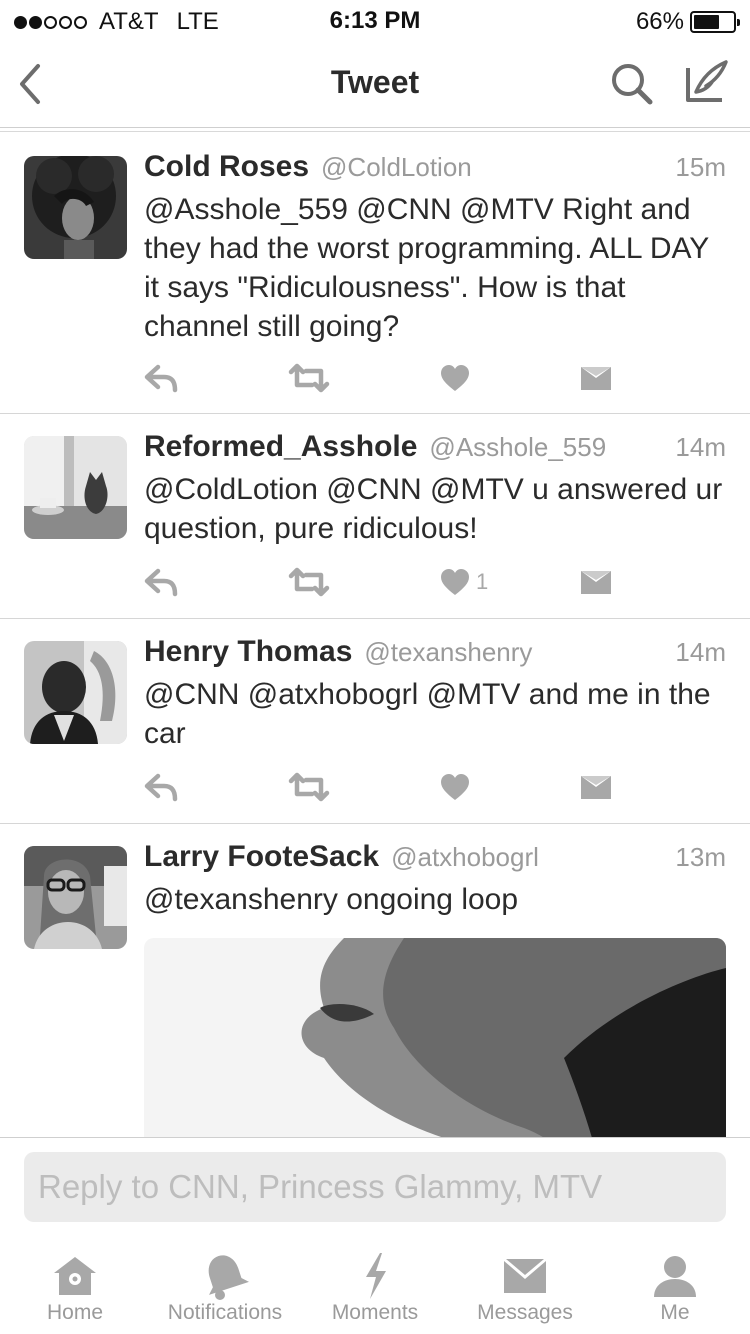 The image size is (750, 1334). What do you see at coordinates (435, 1038) in the screenshot?
I see `tweet-media-image` at bounding box center [435, 1038].